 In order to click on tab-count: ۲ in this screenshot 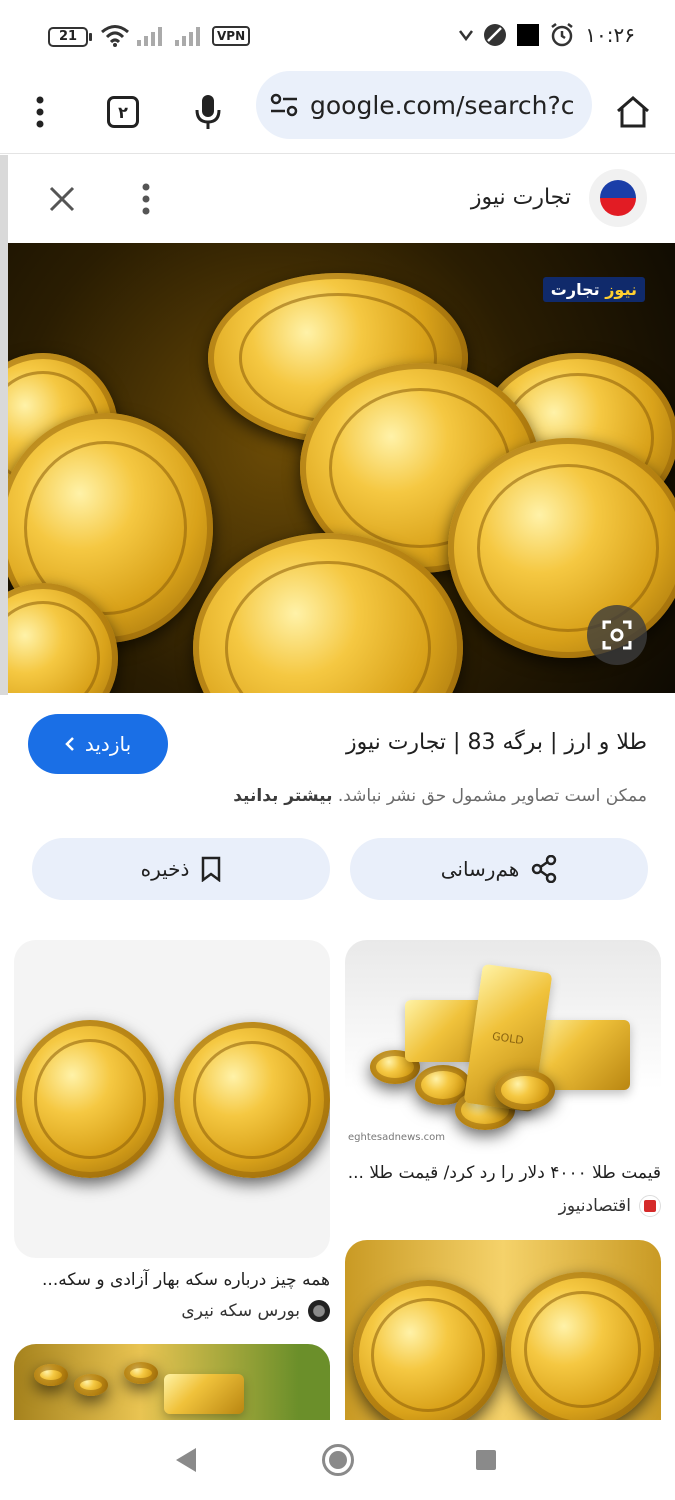, I will do `click(123, 112)`.